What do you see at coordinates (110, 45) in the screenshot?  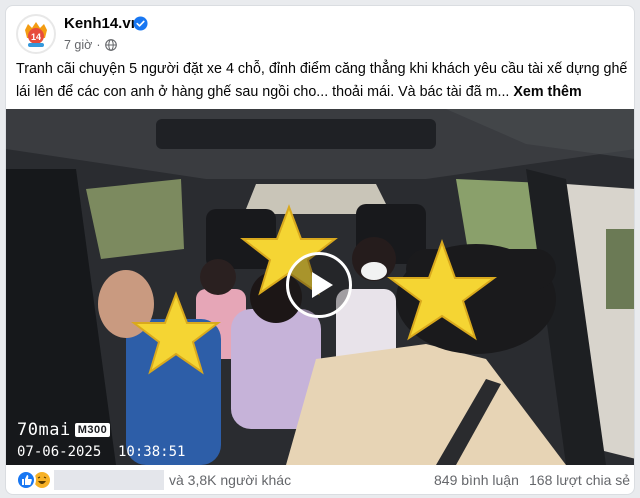 I see `globe-icon` at bounding box center [110, 45].